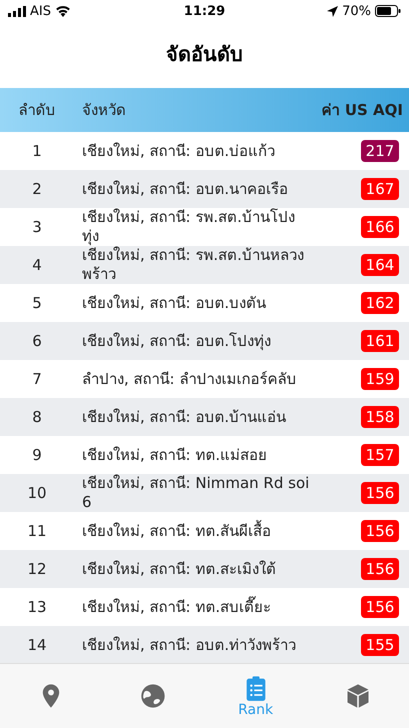  What do you see at coordinates (387, 11) in the screenshot?
I see `battery-icon` at bounding box center [387, 11].